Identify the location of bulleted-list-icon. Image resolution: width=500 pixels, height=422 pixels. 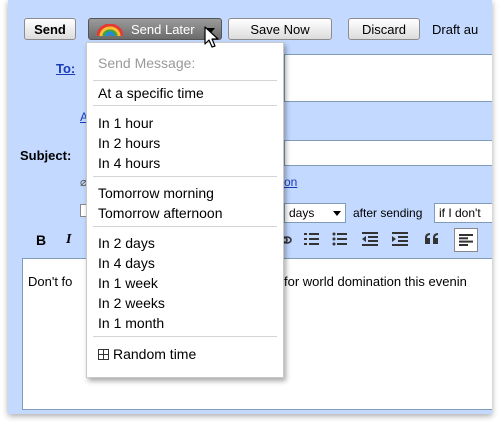
(340, 239).